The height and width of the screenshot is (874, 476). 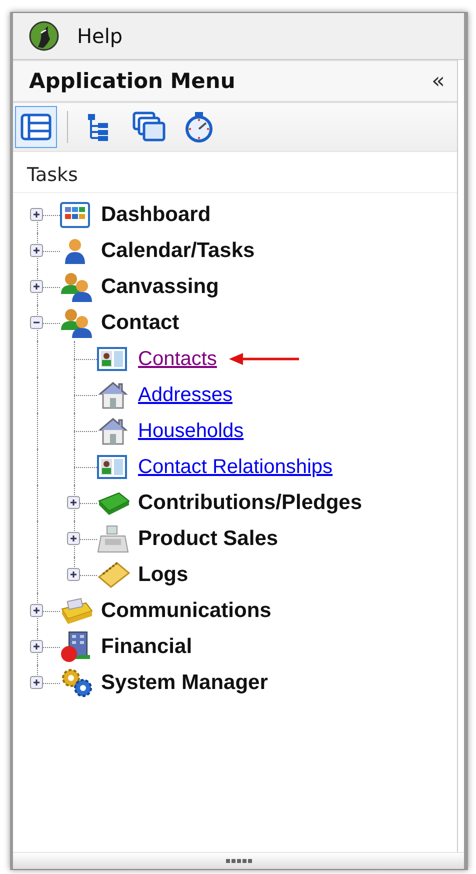 What do you see at coordinates (160, 287) in the screenshot?
I see `tree-item: Canvassing` at bounding box center [160, 287].